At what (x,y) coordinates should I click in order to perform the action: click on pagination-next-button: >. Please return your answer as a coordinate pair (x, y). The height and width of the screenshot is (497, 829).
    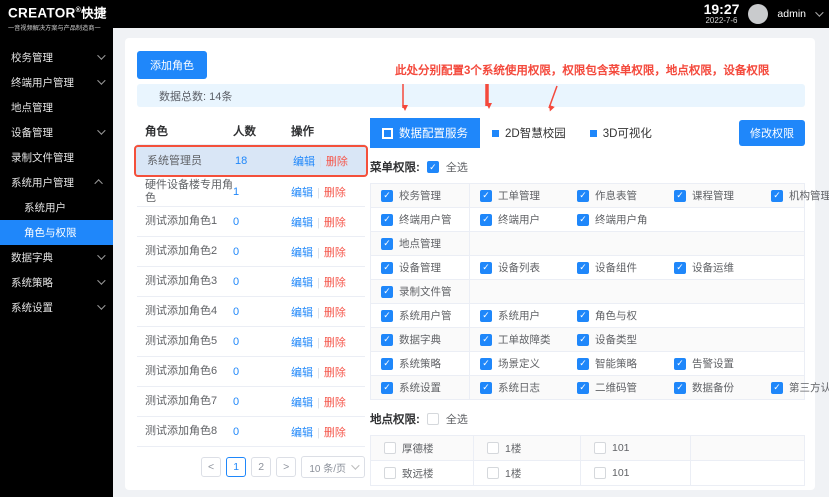
    Looking at the image, I should click on (286, 467).